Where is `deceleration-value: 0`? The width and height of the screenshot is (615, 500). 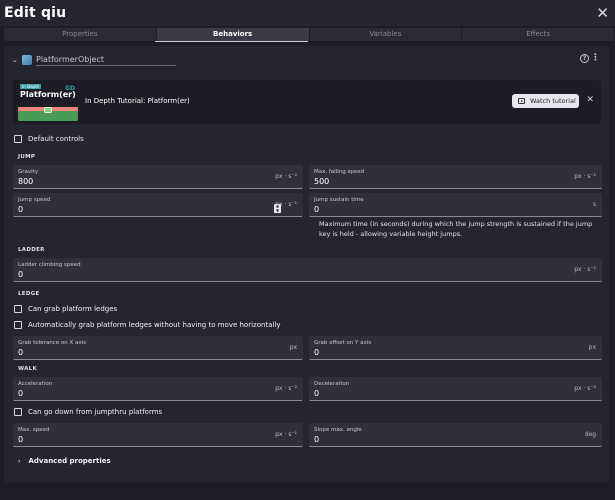 deceleration-value: 0 is located at coordinates (316, 393).